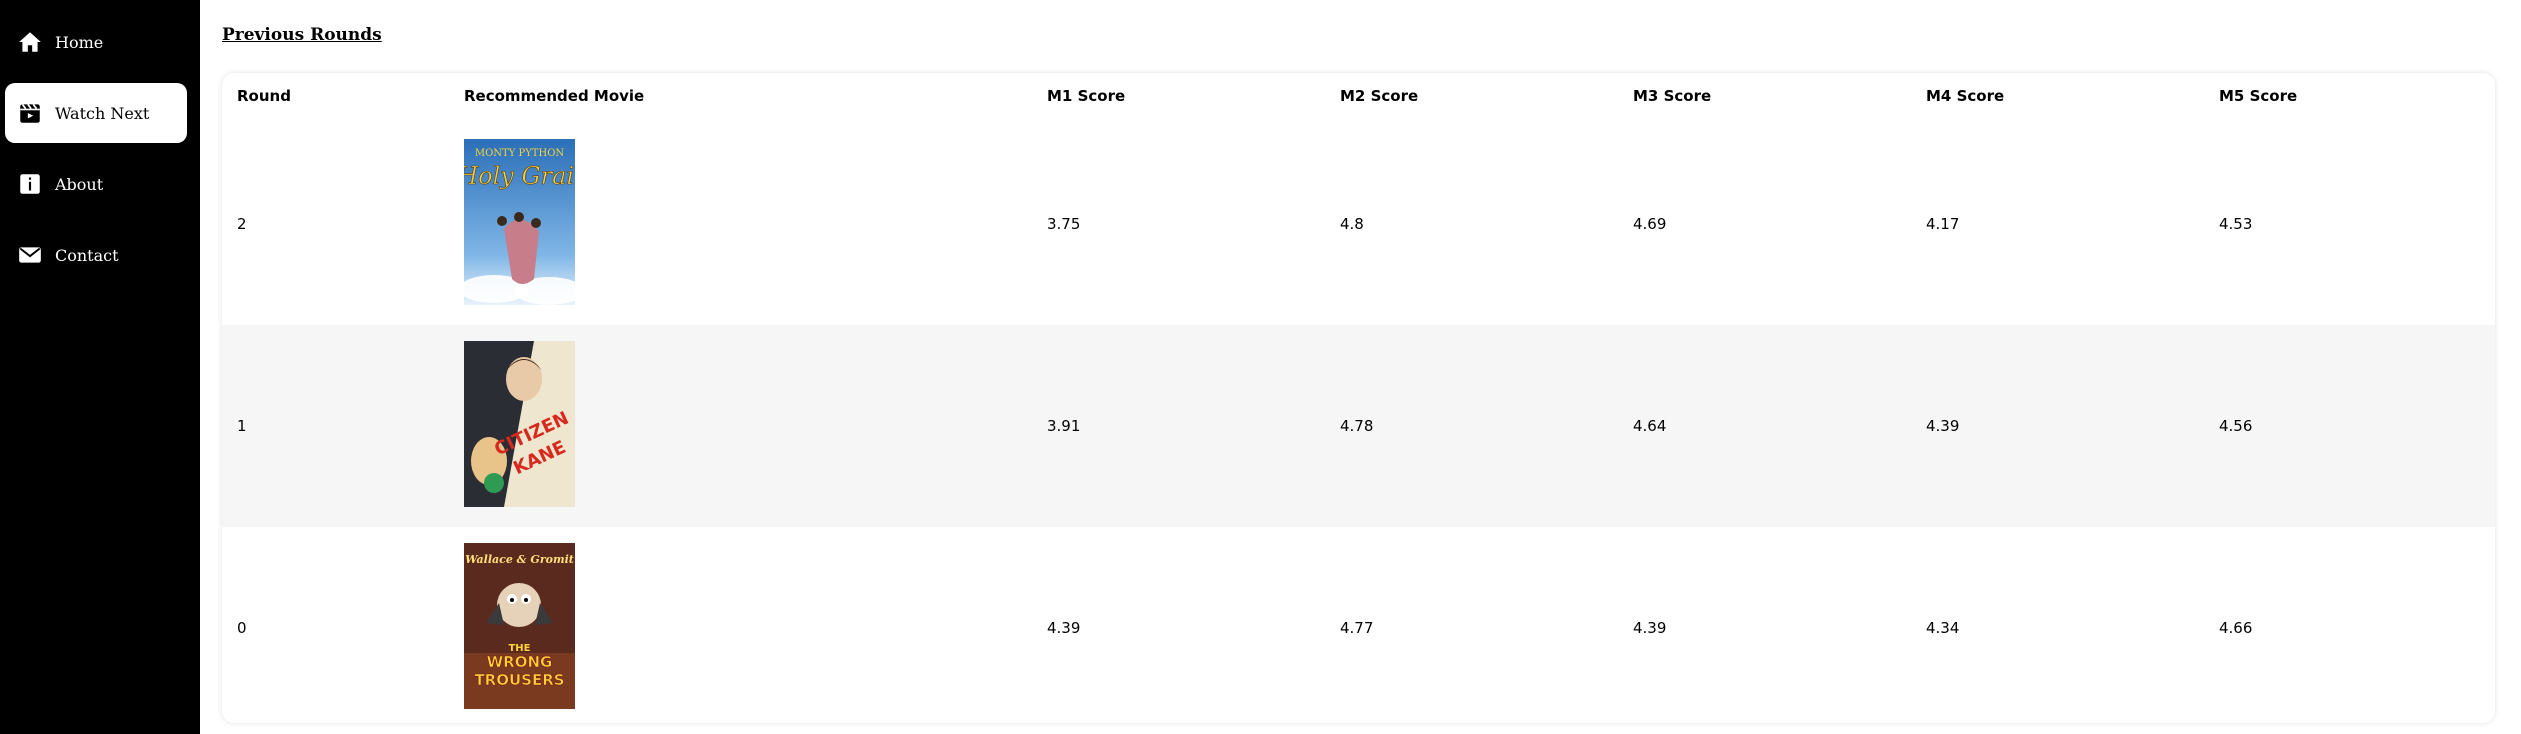  Describe the element at coordinates (30, 255) in the screenshot. I see `mail-icon` at that location.